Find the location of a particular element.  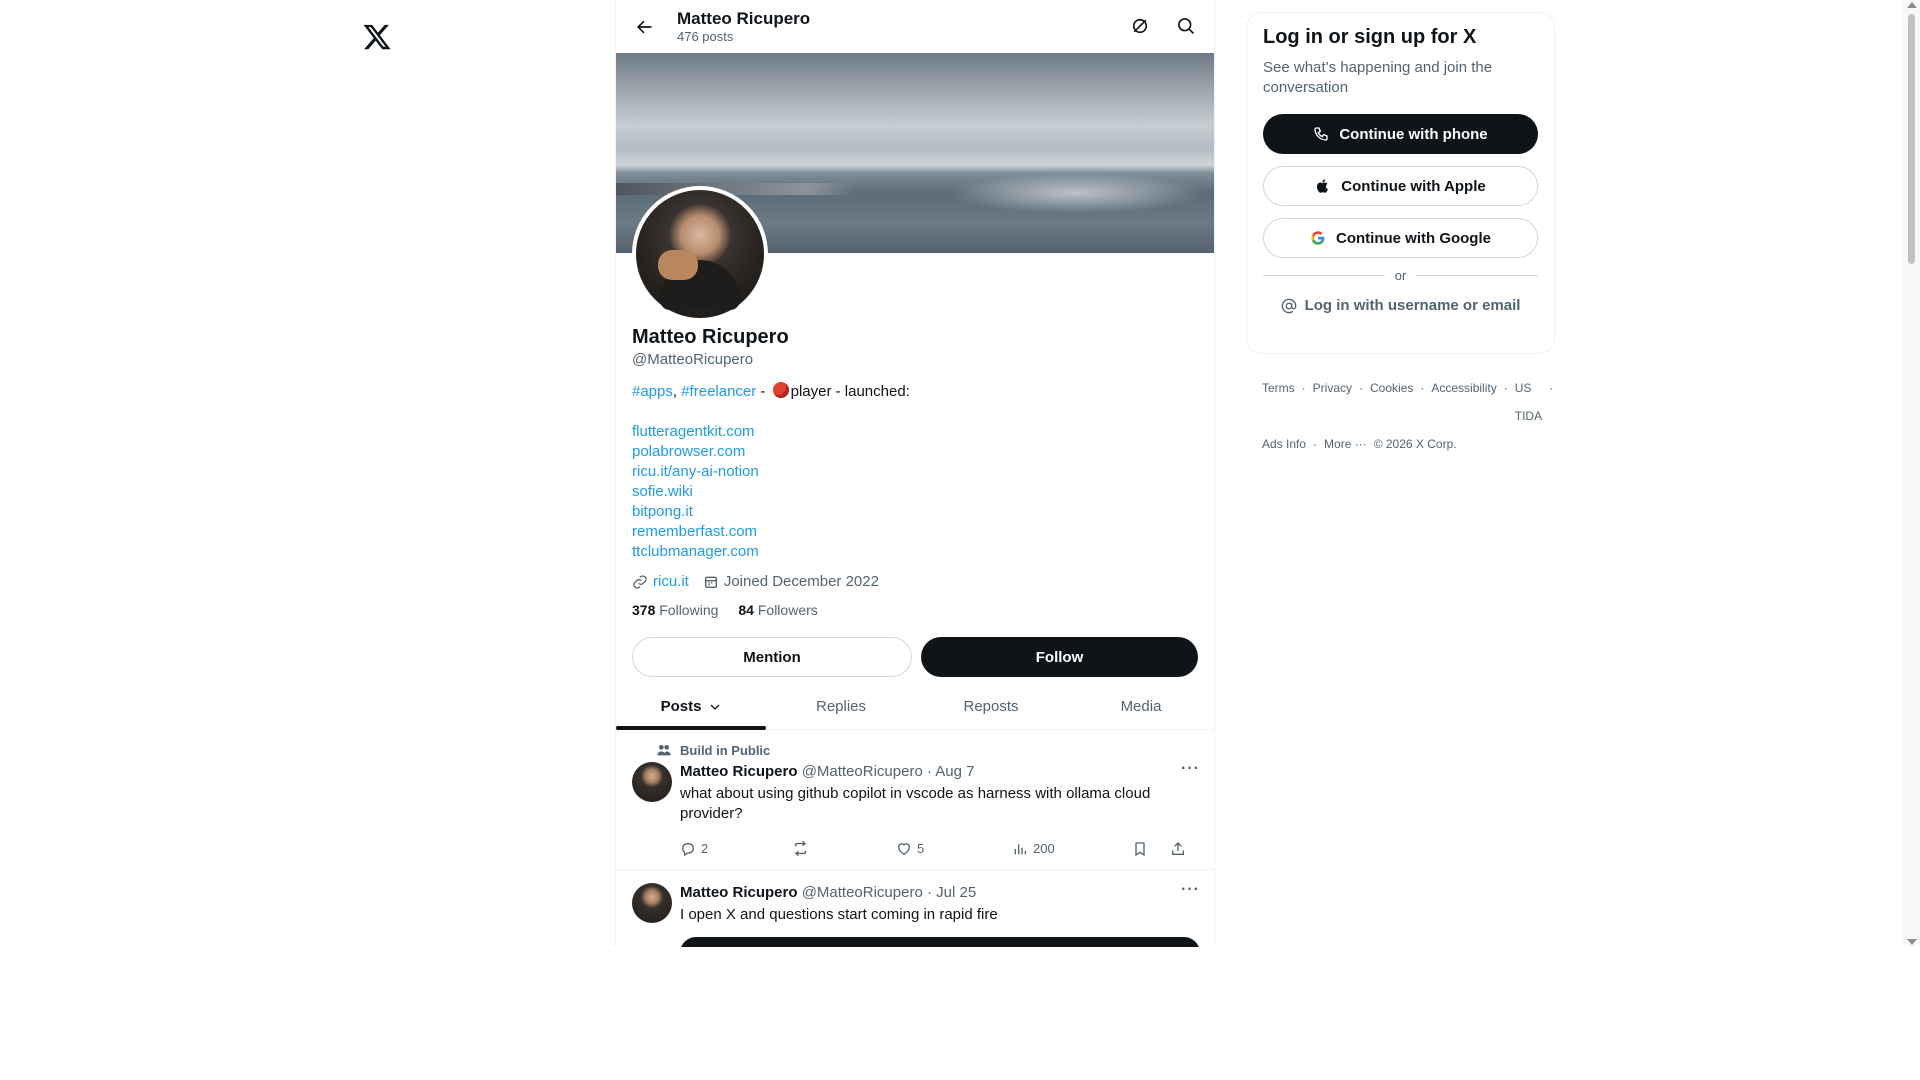

header-post-count: 476 posts is located at coordinates (705, 36).